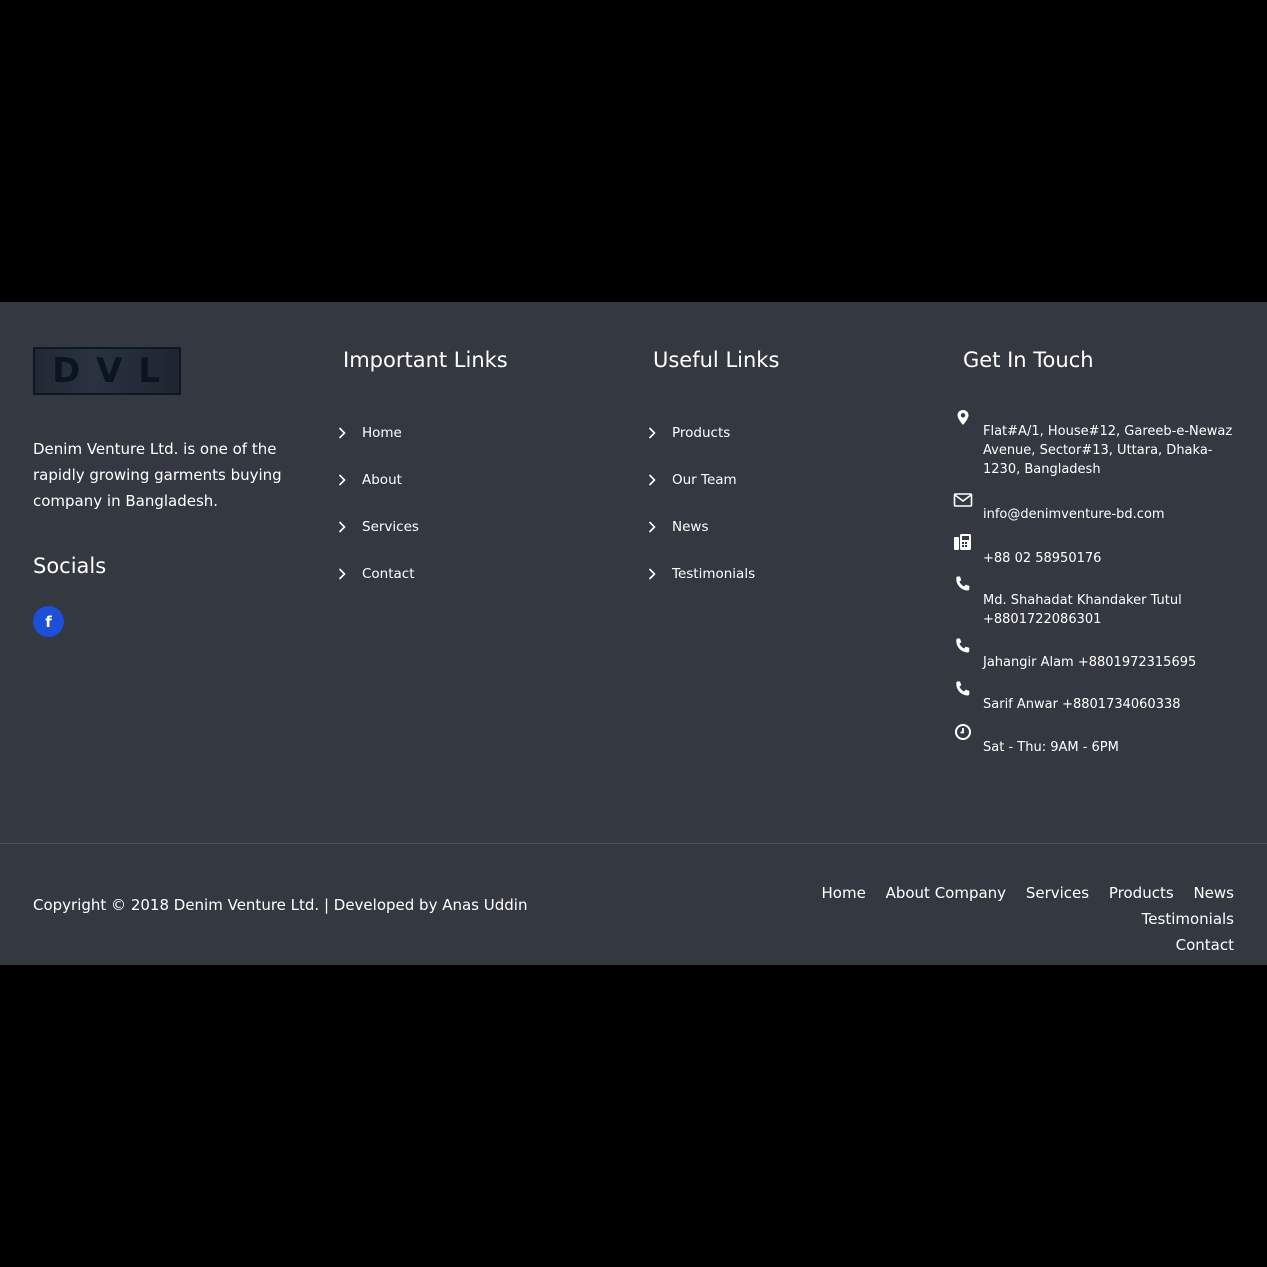  What do you see at coordinates (1057, 893) in the screenshot?
I see `bottom-nav-services: Services` at bounding box center [1057, 893].